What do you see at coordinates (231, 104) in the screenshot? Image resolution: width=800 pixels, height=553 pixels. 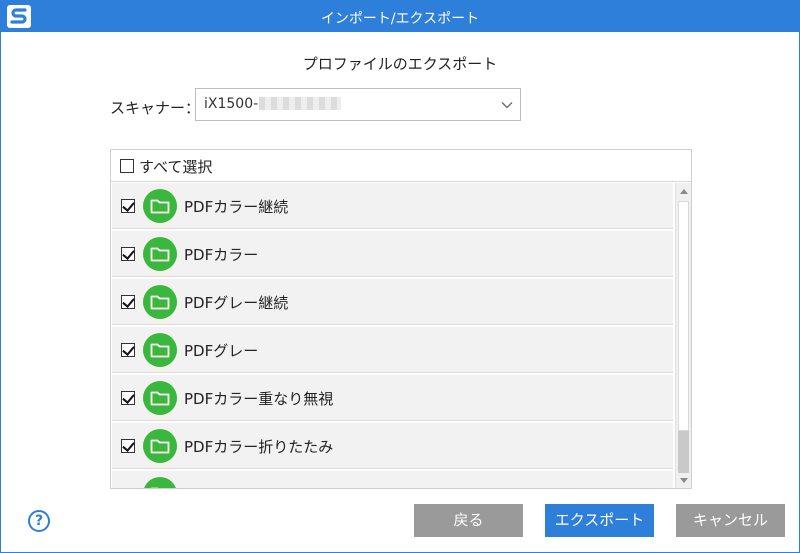 I see `scanner-value: iX1500-` at bounding box center [231, 104].